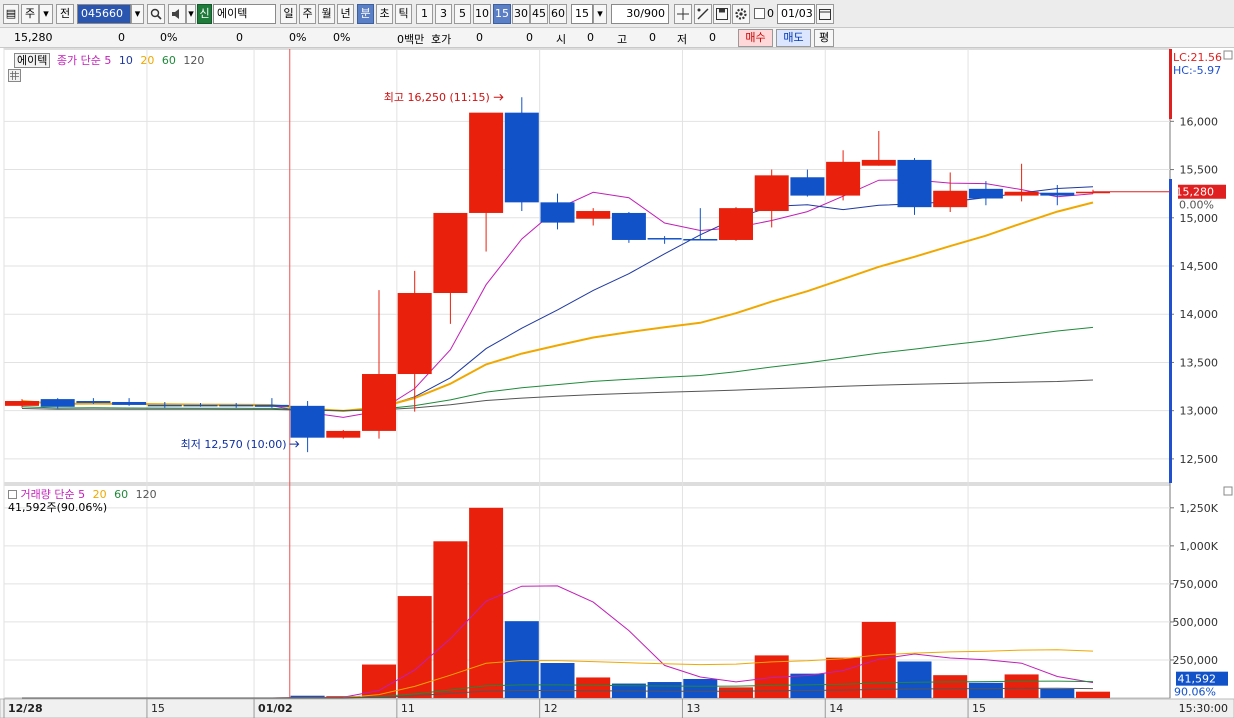 This screenshot has height=718, width=1234. Describe the element at coordinates (403, 14) in the screenshot. I see `period-tick-button: 틱` at that location.